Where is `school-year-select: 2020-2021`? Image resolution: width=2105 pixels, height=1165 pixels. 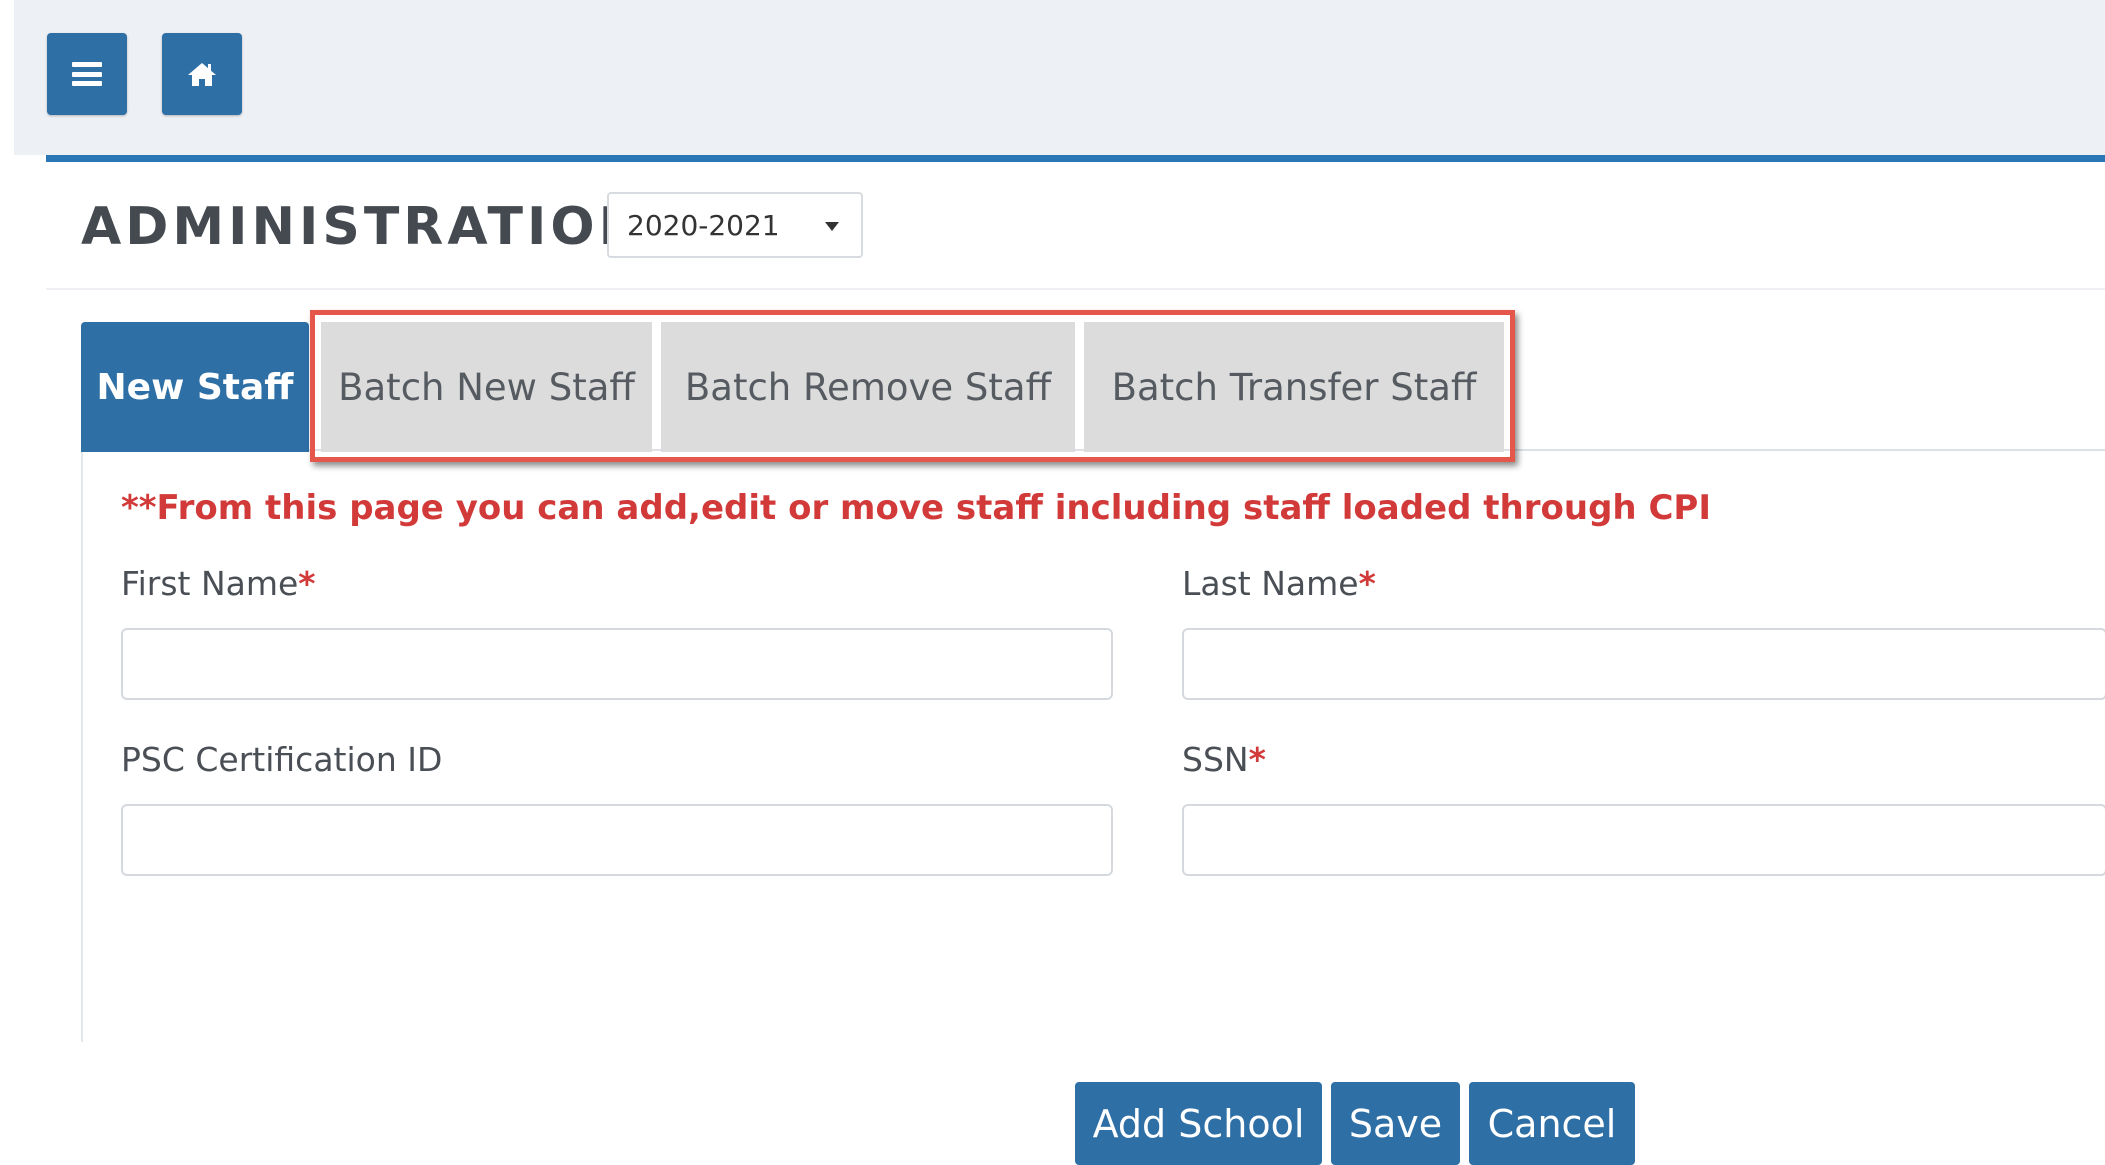 school-year-select: 2020-2021 is located at coordinates (735, 225).